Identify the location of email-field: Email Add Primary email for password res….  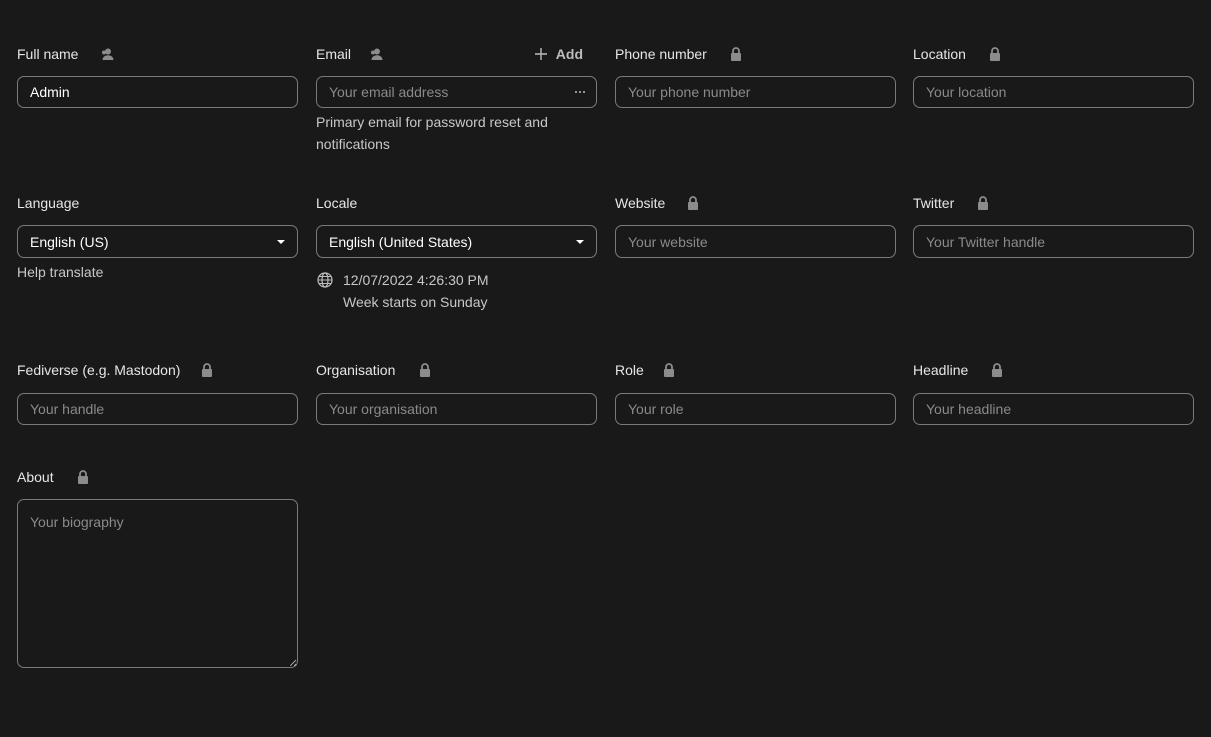
(456, 98).